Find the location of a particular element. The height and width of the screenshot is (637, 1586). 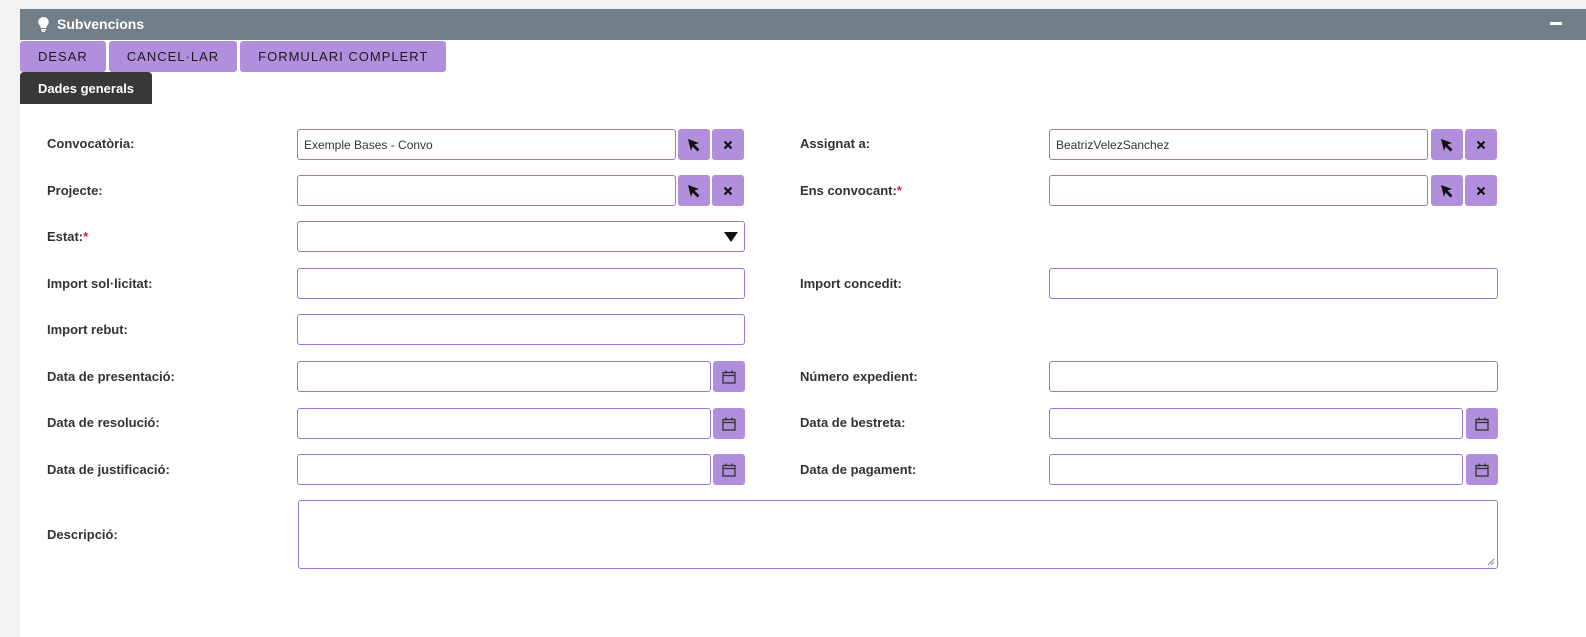

resize-handle-icon is located at coordinates (1491, 562).